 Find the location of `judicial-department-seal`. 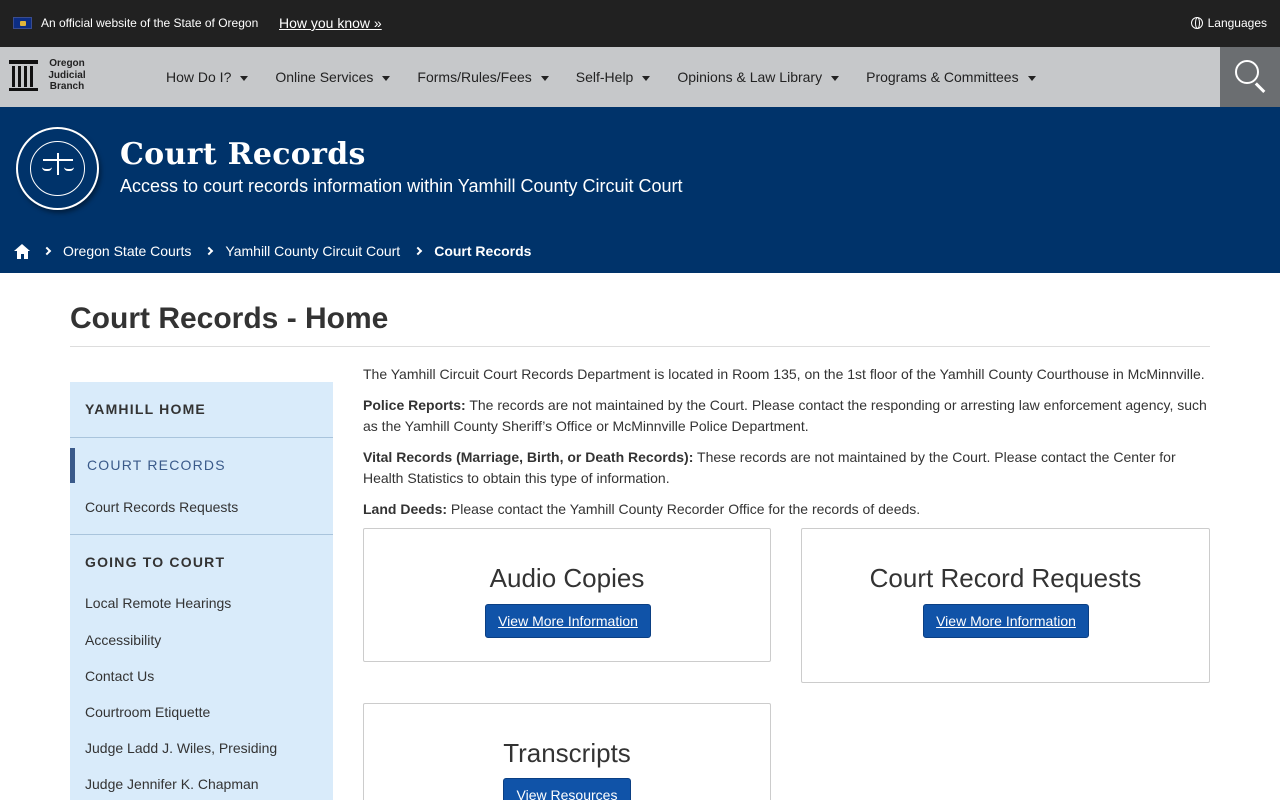

judicial-department-seal is located at coordinates (57, 168).